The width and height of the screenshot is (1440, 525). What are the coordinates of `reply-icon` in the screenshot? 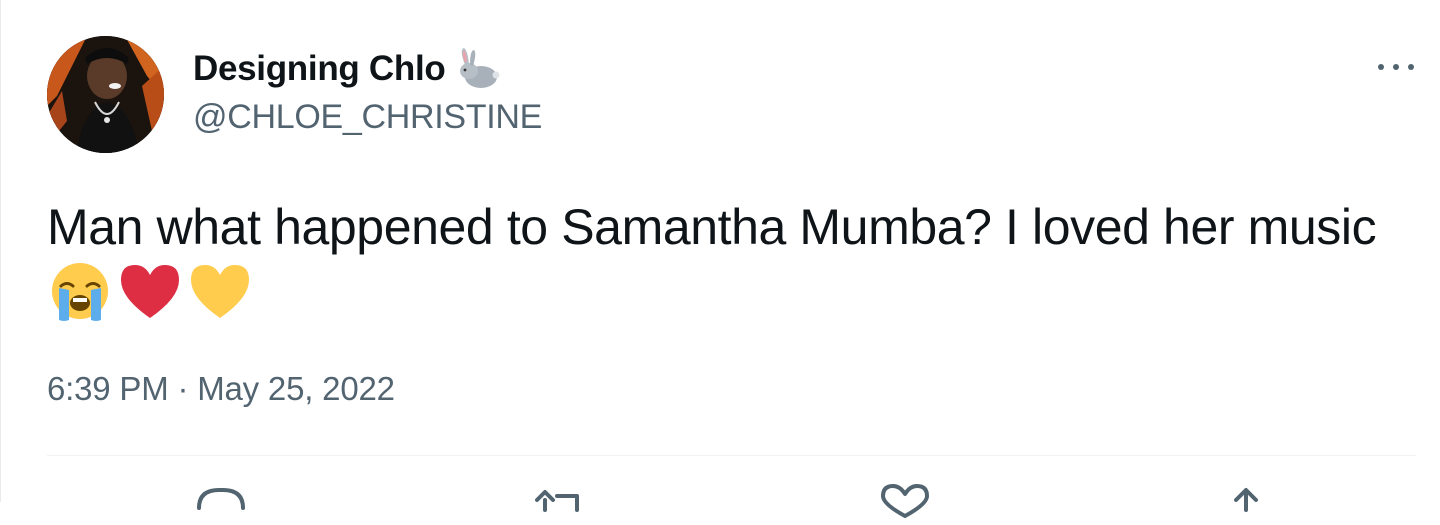 It's located at (221, 500).